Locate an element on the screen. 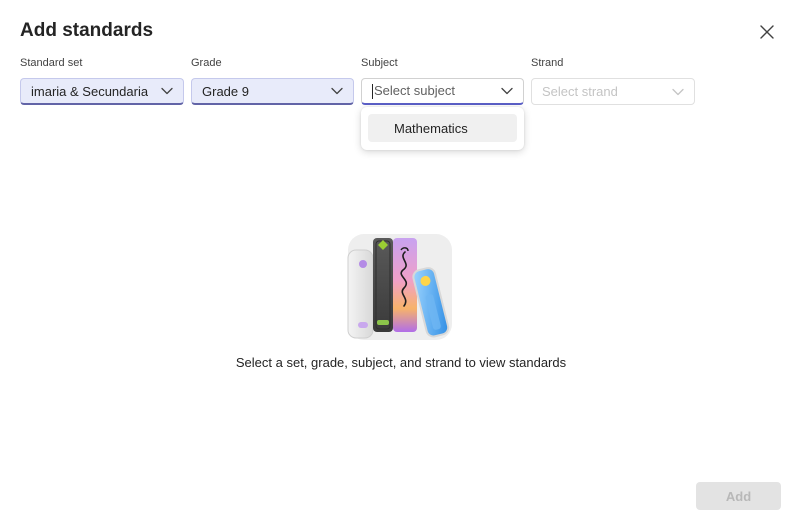 This screenshot has width=802, height=528. subject-placeholder: Select subject is located at coordinates (414, 90).